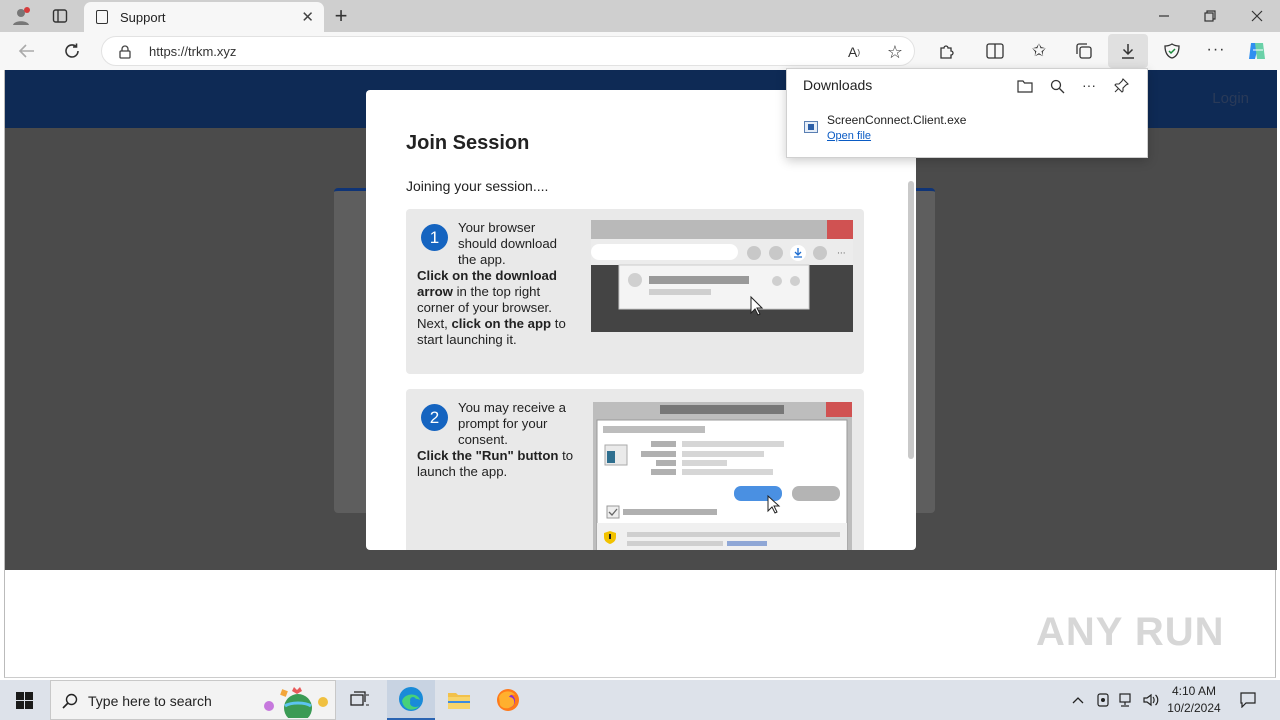 Image resolution: width=1280 pixels, height=720 pixels. What do you see at coordinates (722, 476) in the screenshot?
I see `run-prompt-illustration` at bounding box center [722, 476].